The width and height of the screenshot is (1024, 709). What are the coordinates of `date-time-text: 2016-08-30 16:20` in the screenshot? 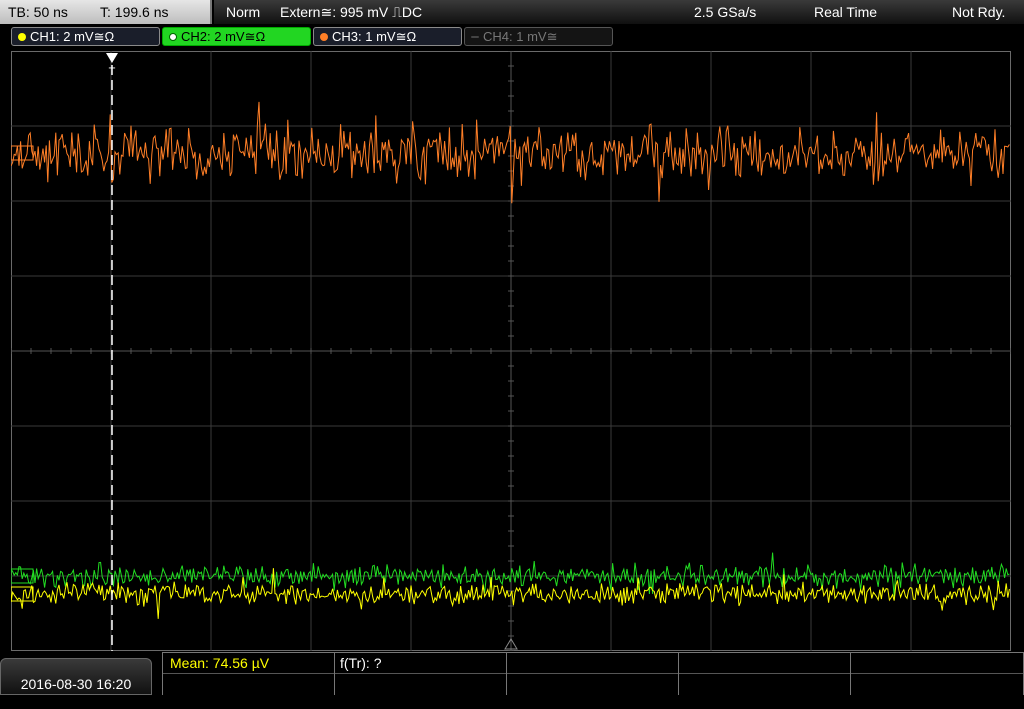 It's located at (76, 684).